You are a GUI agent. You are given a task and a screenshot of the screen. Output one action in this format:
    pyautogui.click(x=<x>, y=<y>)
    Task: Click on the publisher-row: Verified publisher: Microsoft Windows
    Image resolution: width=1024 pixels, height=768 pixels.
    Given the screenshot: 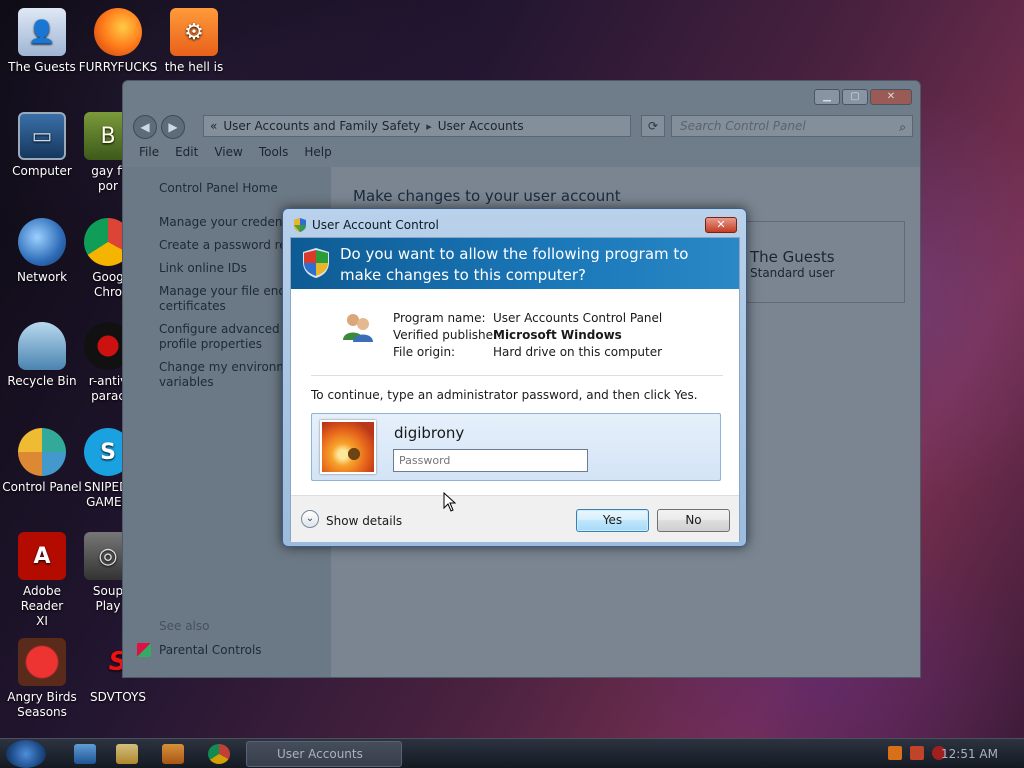 What is the action you would take?
    pyautogui.click(x=527, y=335)
    